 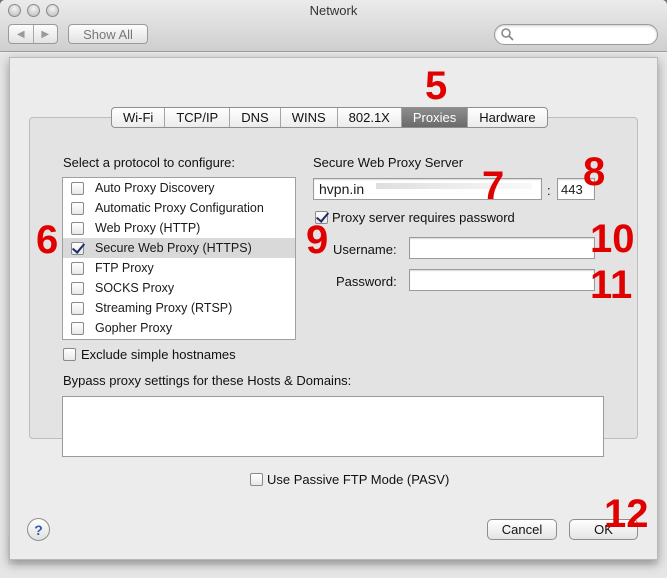 I want to click on tab-hardware: Hardware, so click(x=506, y=117).